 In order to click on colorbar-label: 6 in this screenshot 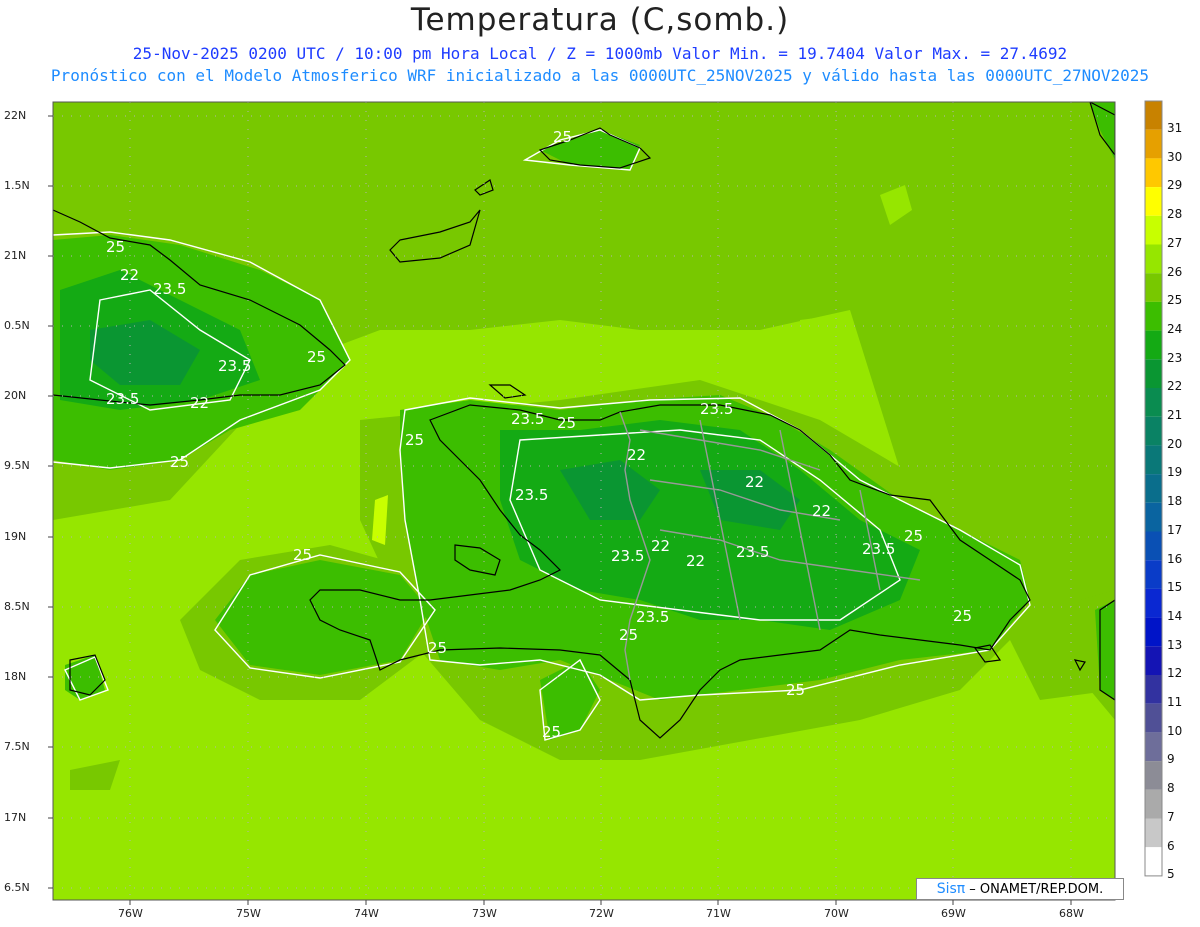, I will do `click(1171, 845)`.